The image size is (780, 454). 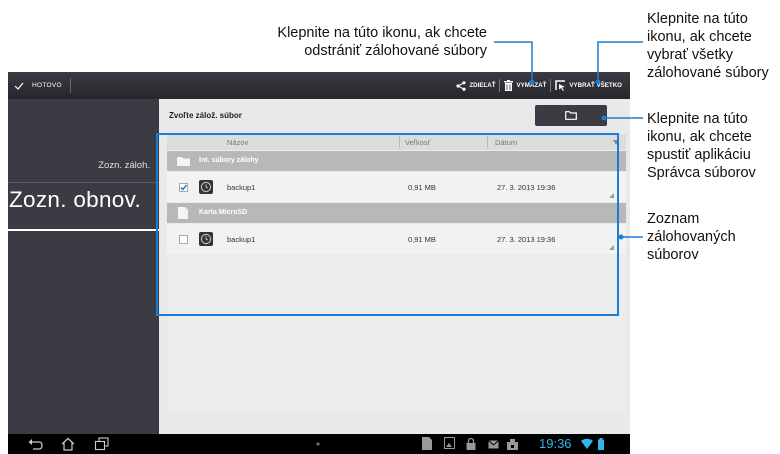 I want to click on delete-leader-line, so click(x=513, y=61).